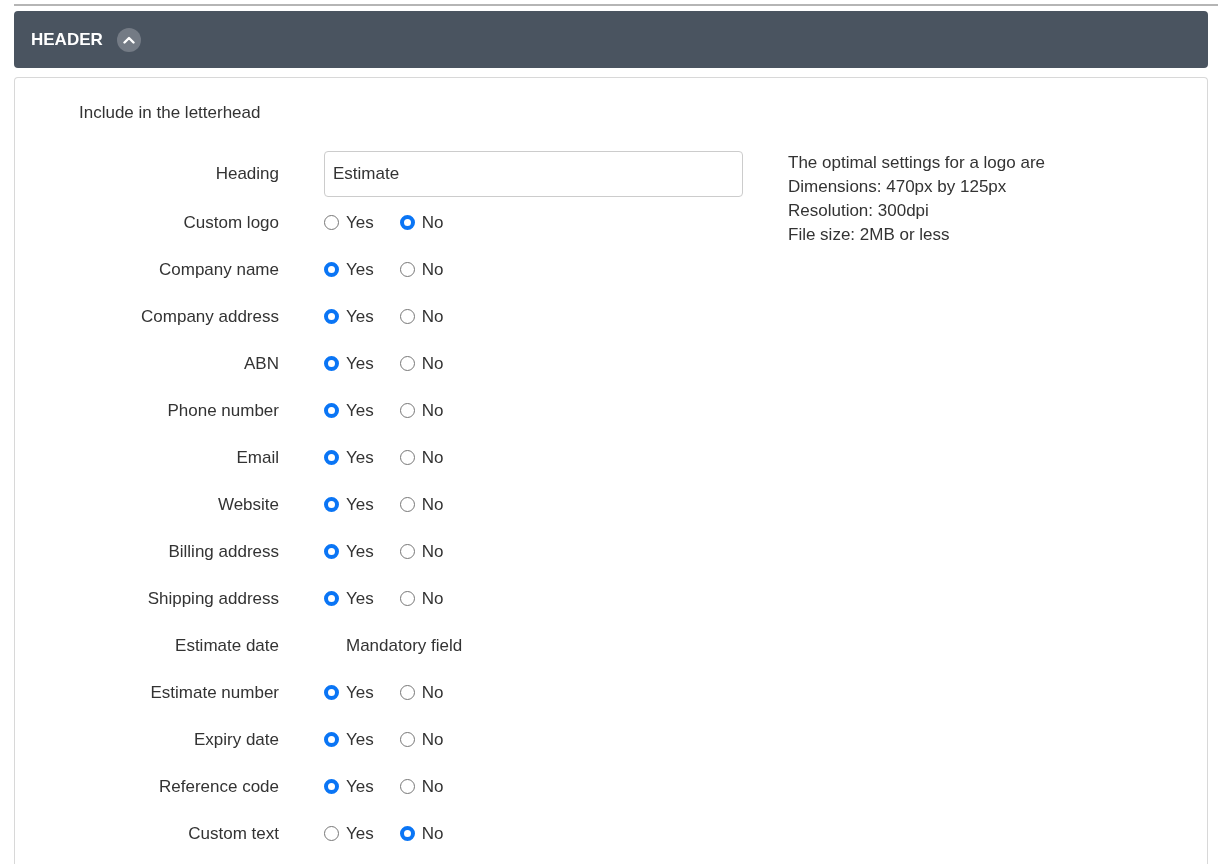  What do you see at coordinates (223, 551) in the screenshot?
I see `field-label: Billing address` at bounding box center [223, 551].